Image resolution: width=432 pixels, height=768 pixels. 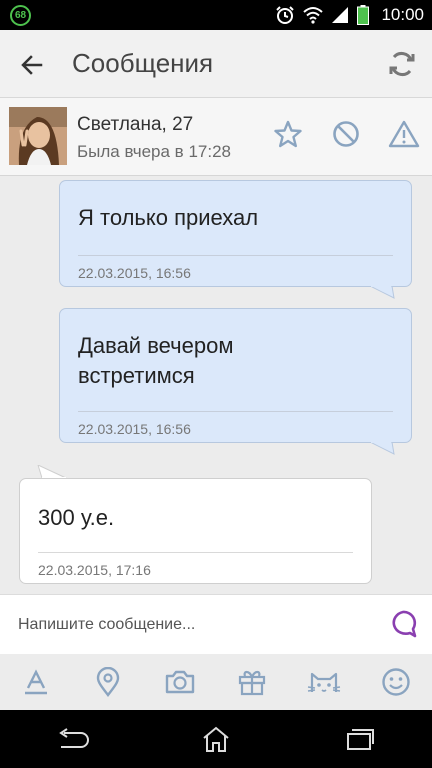 I want to click on sticker-button, so click(x=324, y=682).